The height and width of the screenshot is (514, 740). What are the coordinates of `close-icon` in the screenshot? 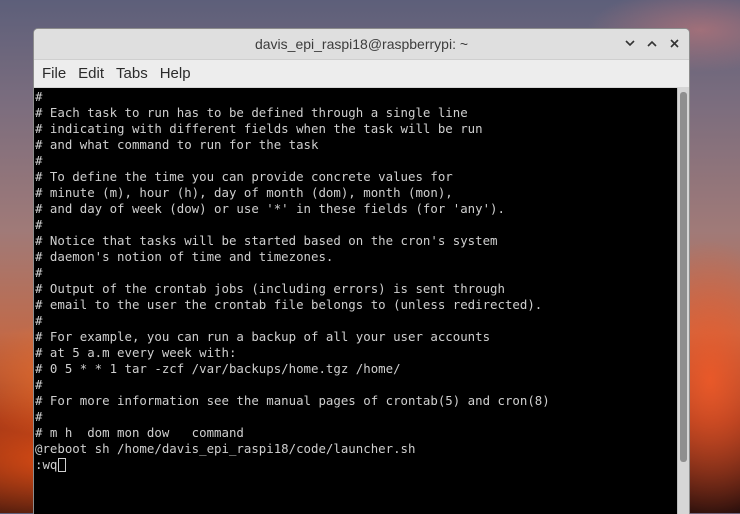 It's located at (674, 43).